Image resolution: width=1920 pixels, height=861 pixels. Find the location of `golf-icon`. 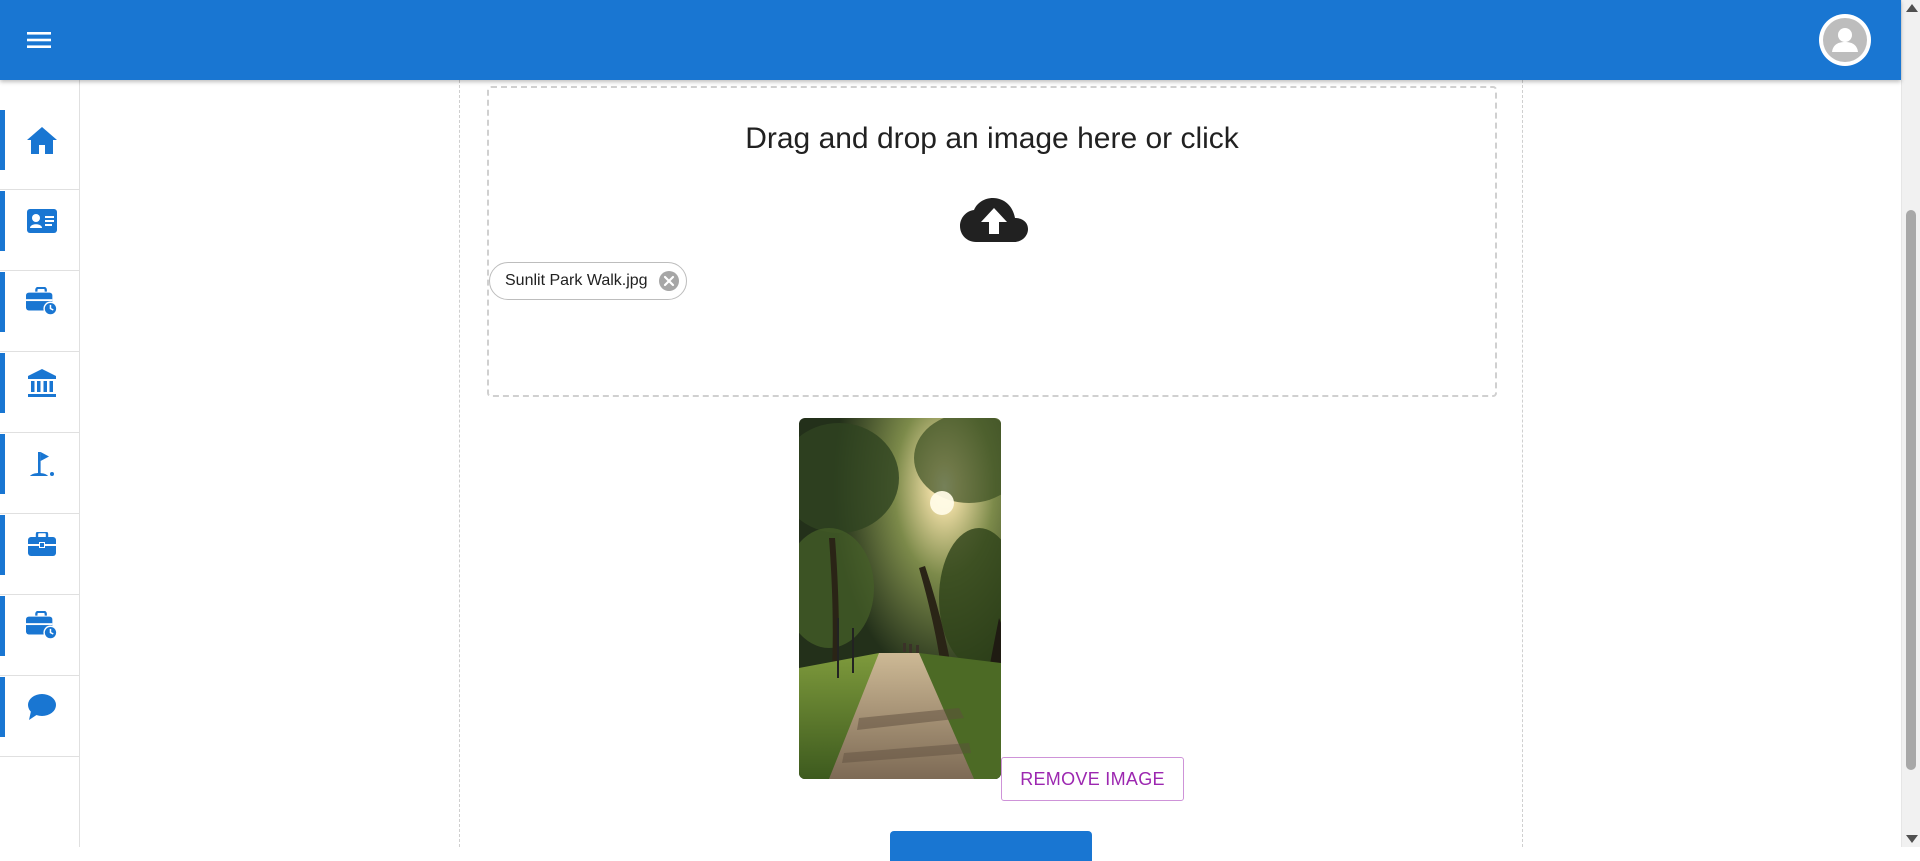

golf-icon is located at coordinates (42, 464).